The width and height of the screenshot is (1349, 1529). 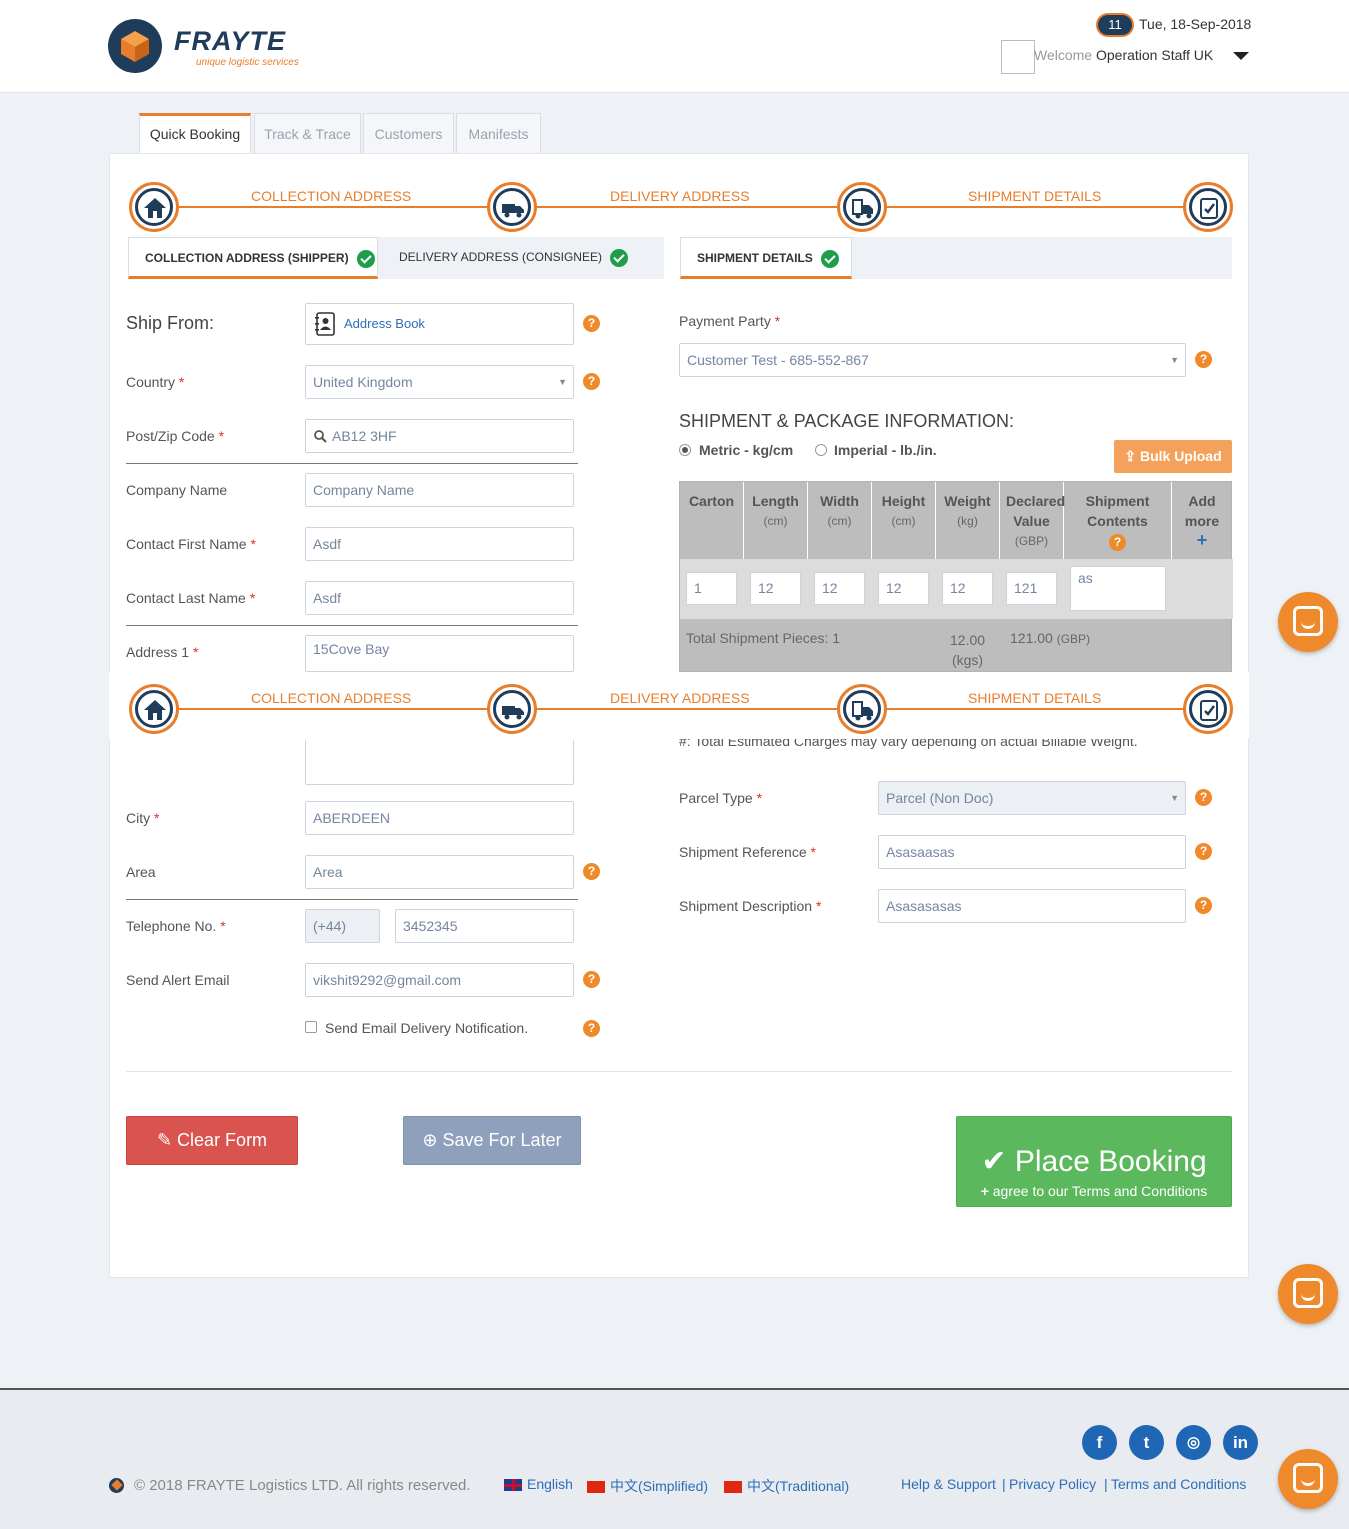 I want to click on address2-input, so click(x=439, y=762).